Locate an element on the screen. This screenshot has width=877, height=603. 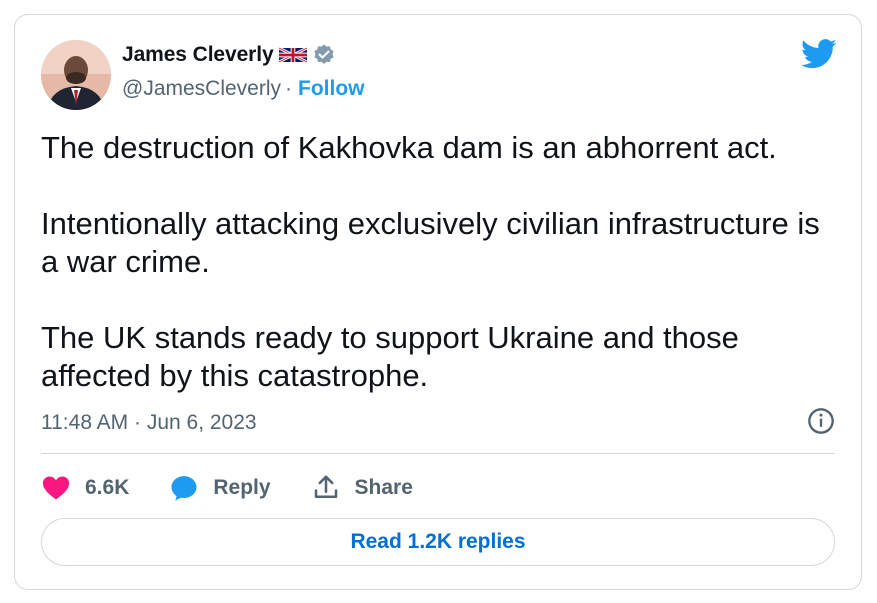
heart-icon is located at coordinates (56, 488).